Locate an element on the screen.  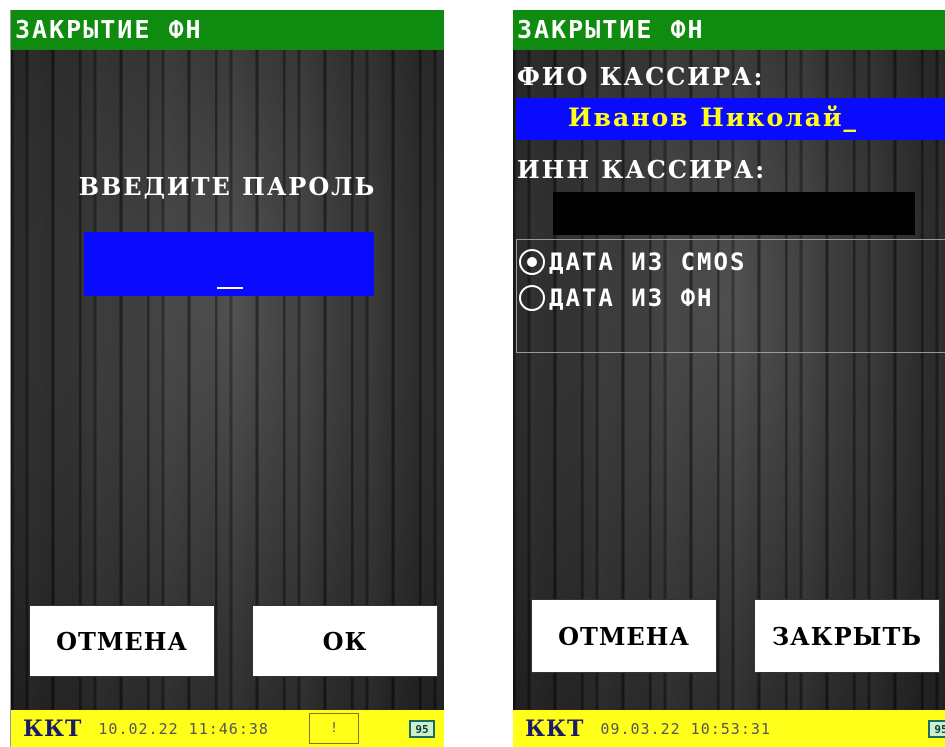
cashier-inn-label: ИНН КАССИРА: is located at coordinates (642, 169).